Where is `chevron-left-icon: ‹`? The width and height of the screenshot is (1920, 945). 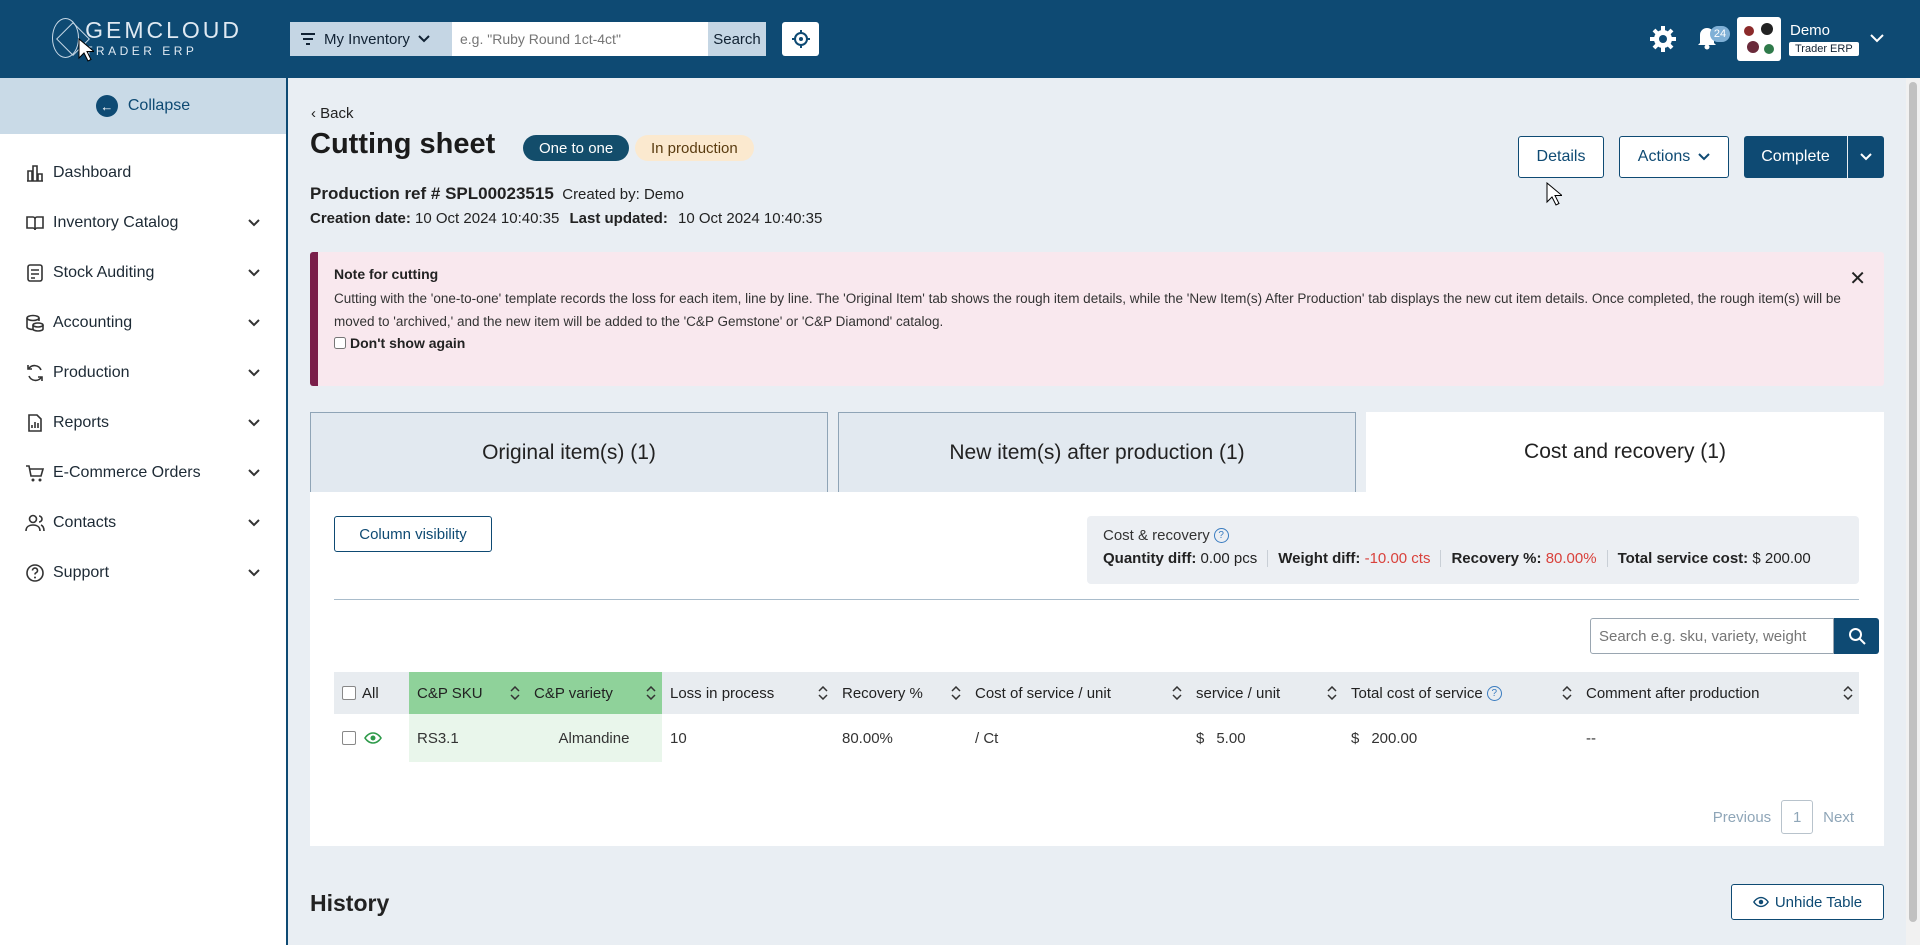 chevron-left-icon: ‹ is located at coordinates (313, 113).